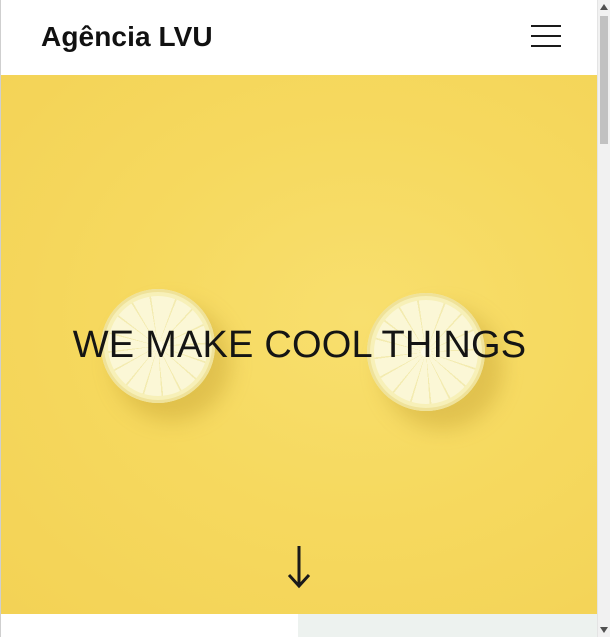 This screenshot has width=610, height=637. I want to click on scrollbar-thumb, so click(604, 80).